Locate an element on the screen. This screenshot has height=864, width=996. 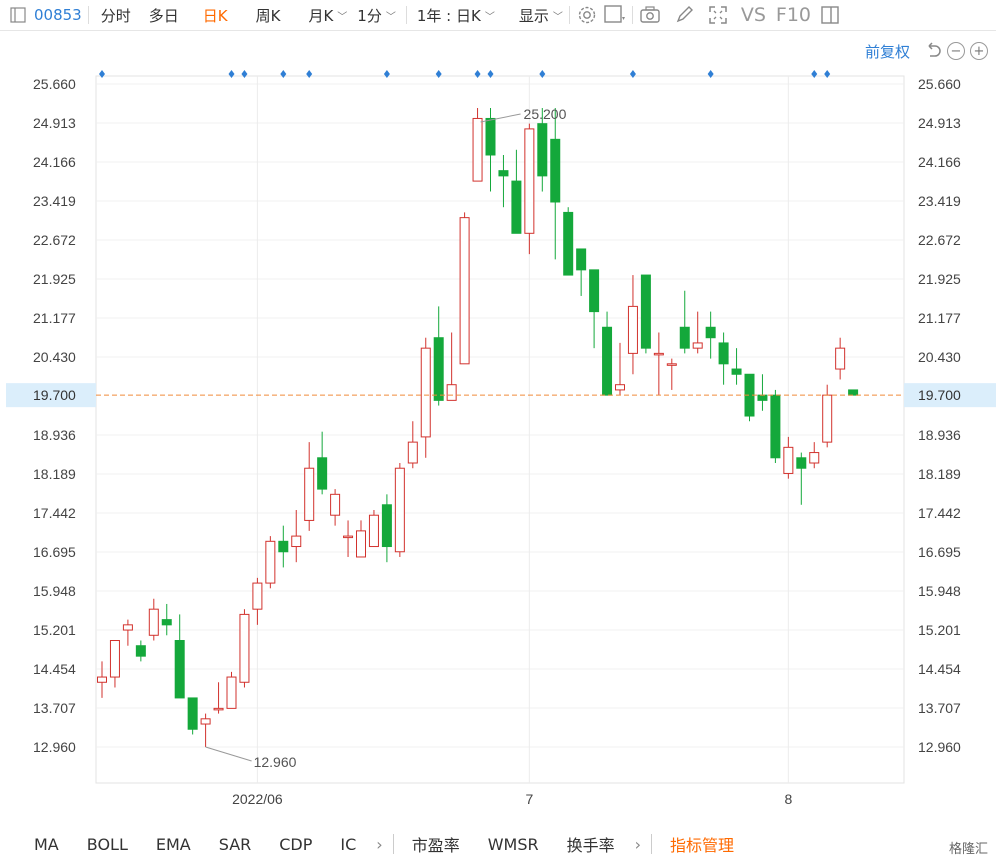
tab-daily-k: 日K is located at coordinates (215, 15).